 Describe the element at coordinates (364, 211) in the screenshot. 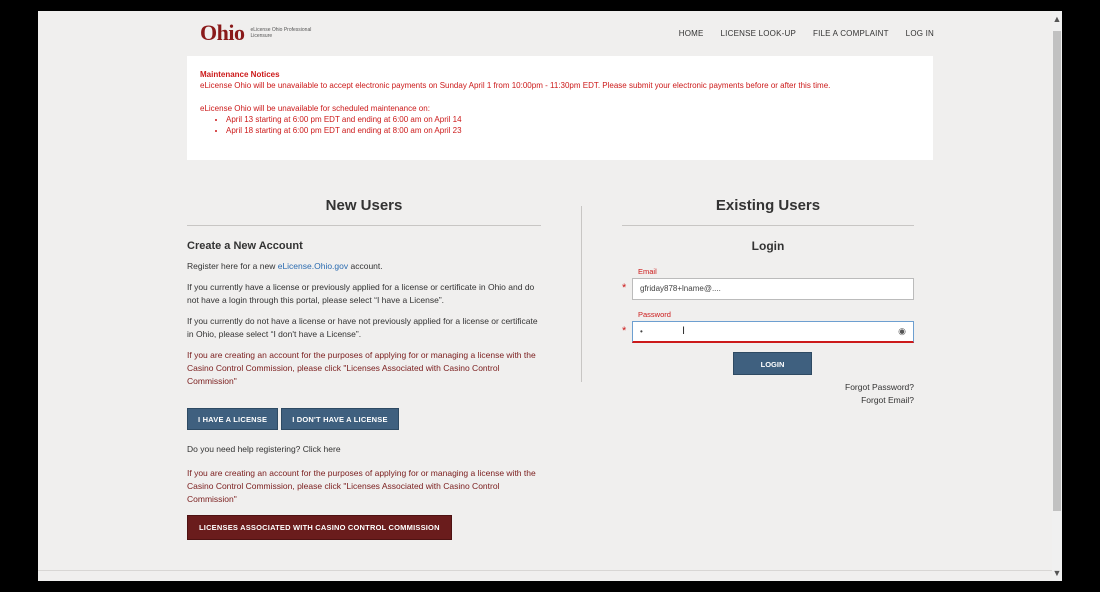

I see `new-users-heading: New Users` at that location.